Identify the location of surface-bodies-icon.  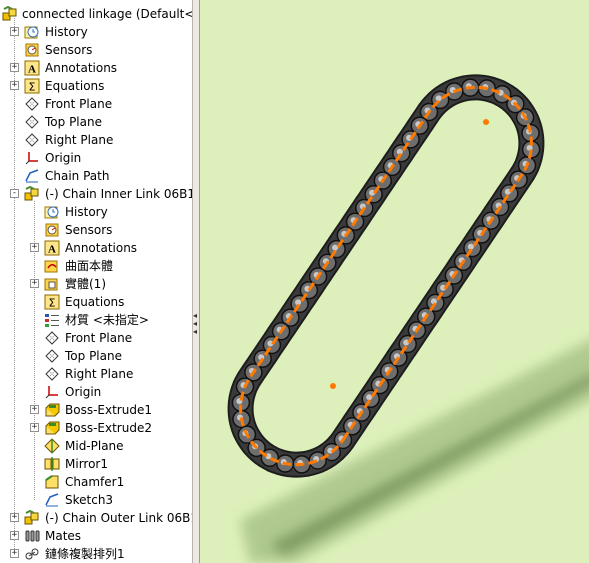
(52, 266).